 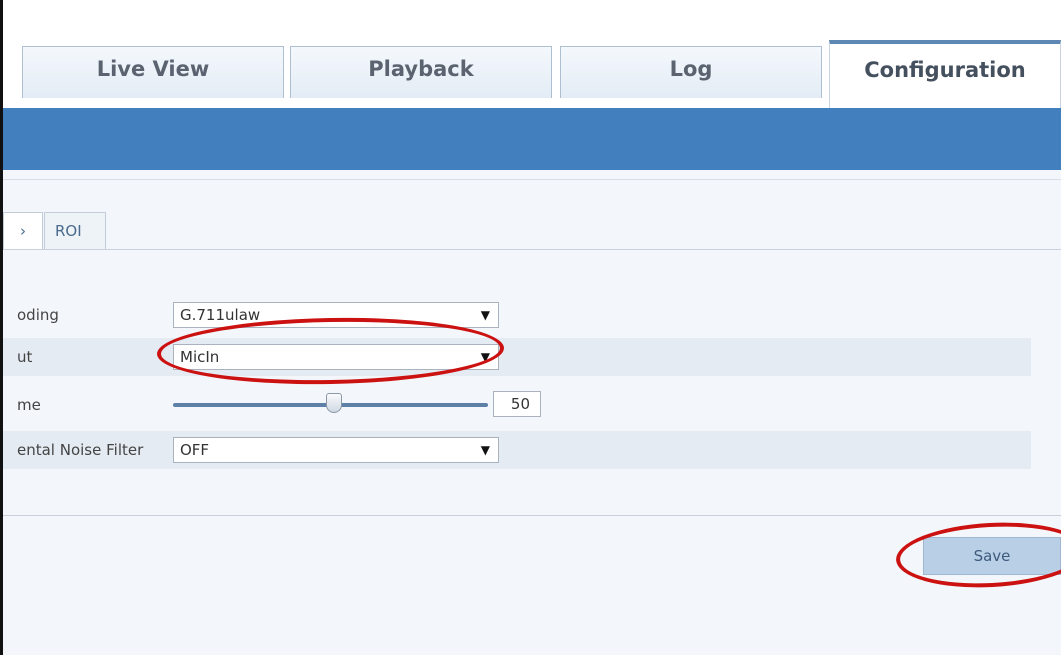 What do you see at coordinates (200, 357) in the screenshot?
I see `audio-input-value: MicIn` at bounding box center [200, 357].